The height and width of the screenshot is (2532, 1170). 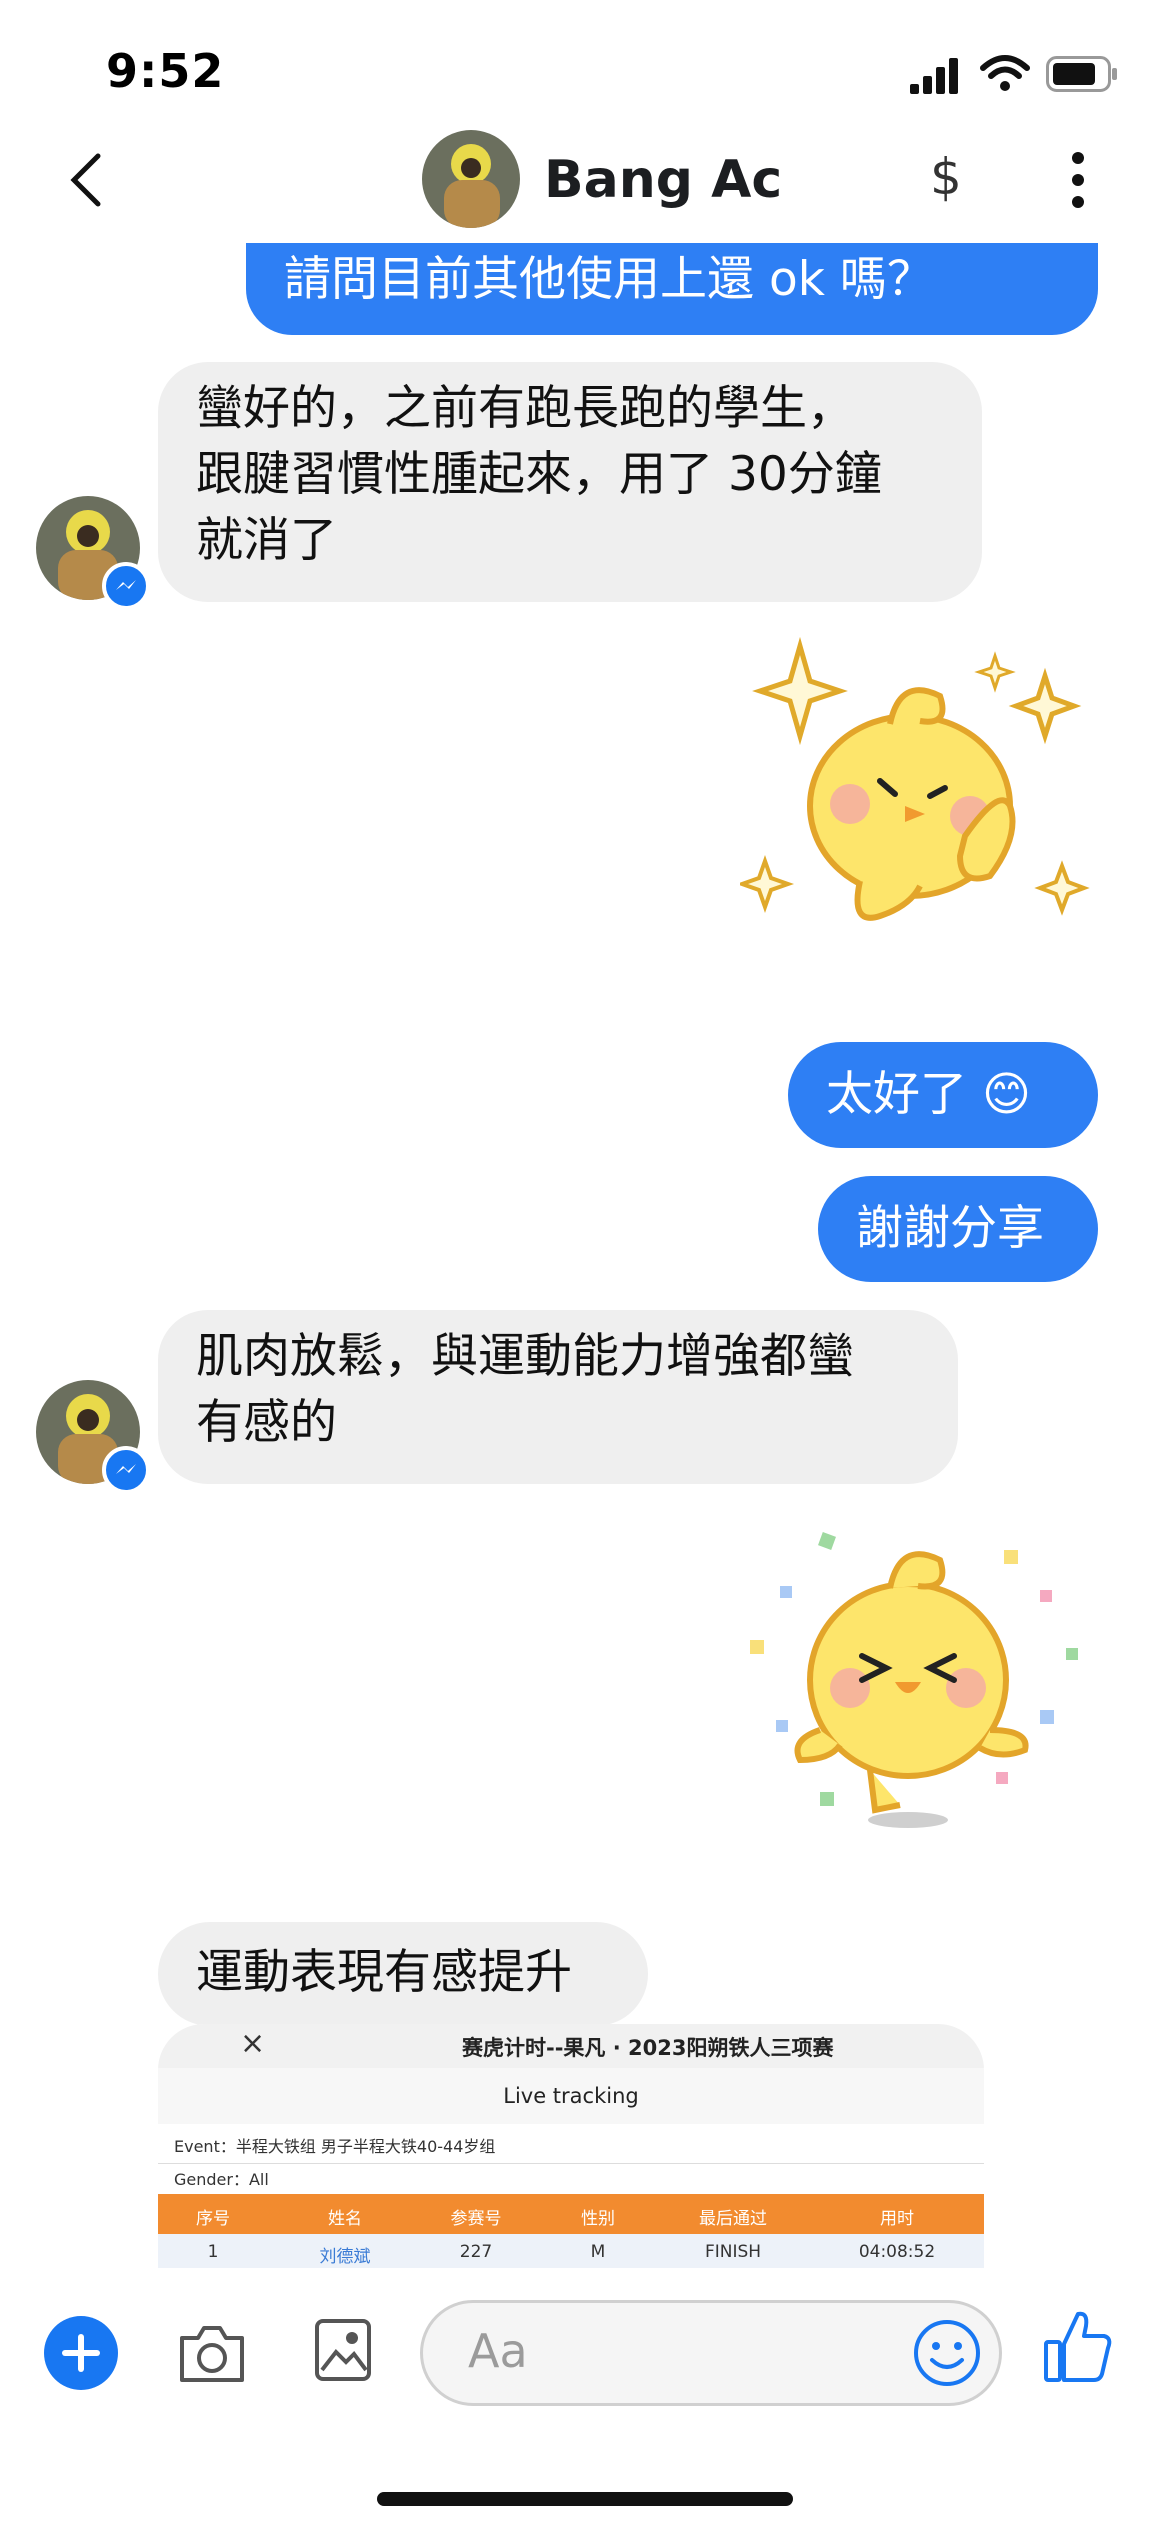 I want to click on column-header: 序号, so click(x=213, y=2219).